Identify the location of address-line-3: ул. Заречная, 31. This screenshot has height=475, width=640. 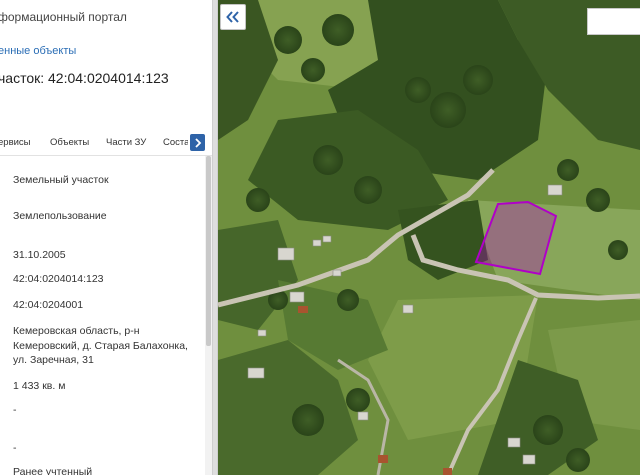
(53, 360).